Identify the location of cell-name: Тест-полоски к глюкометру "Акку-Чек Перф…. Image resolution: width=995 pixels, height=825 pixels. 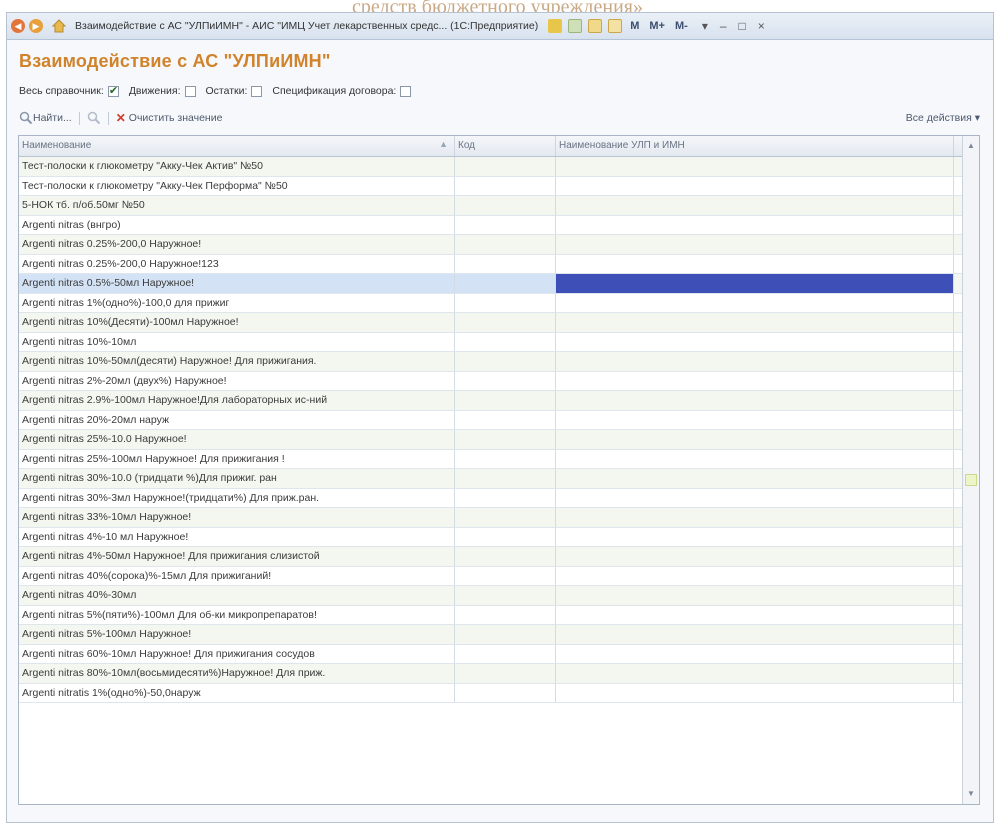
(237, 185).